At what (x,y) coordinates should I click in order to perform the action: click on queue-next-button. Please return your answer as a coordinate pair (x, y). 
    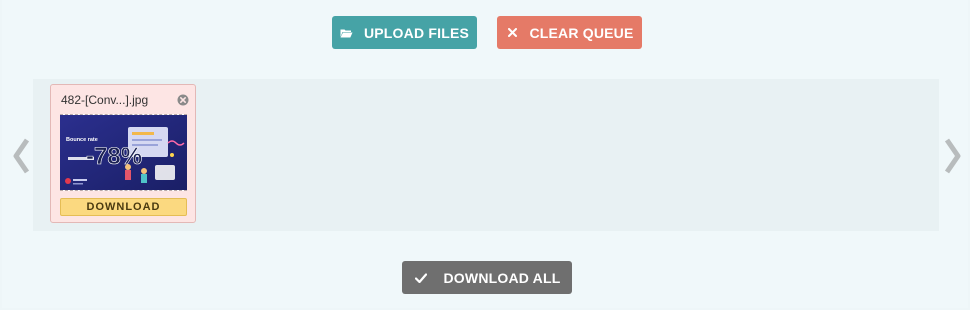
    Looking at the image, I should click on (953, 156).